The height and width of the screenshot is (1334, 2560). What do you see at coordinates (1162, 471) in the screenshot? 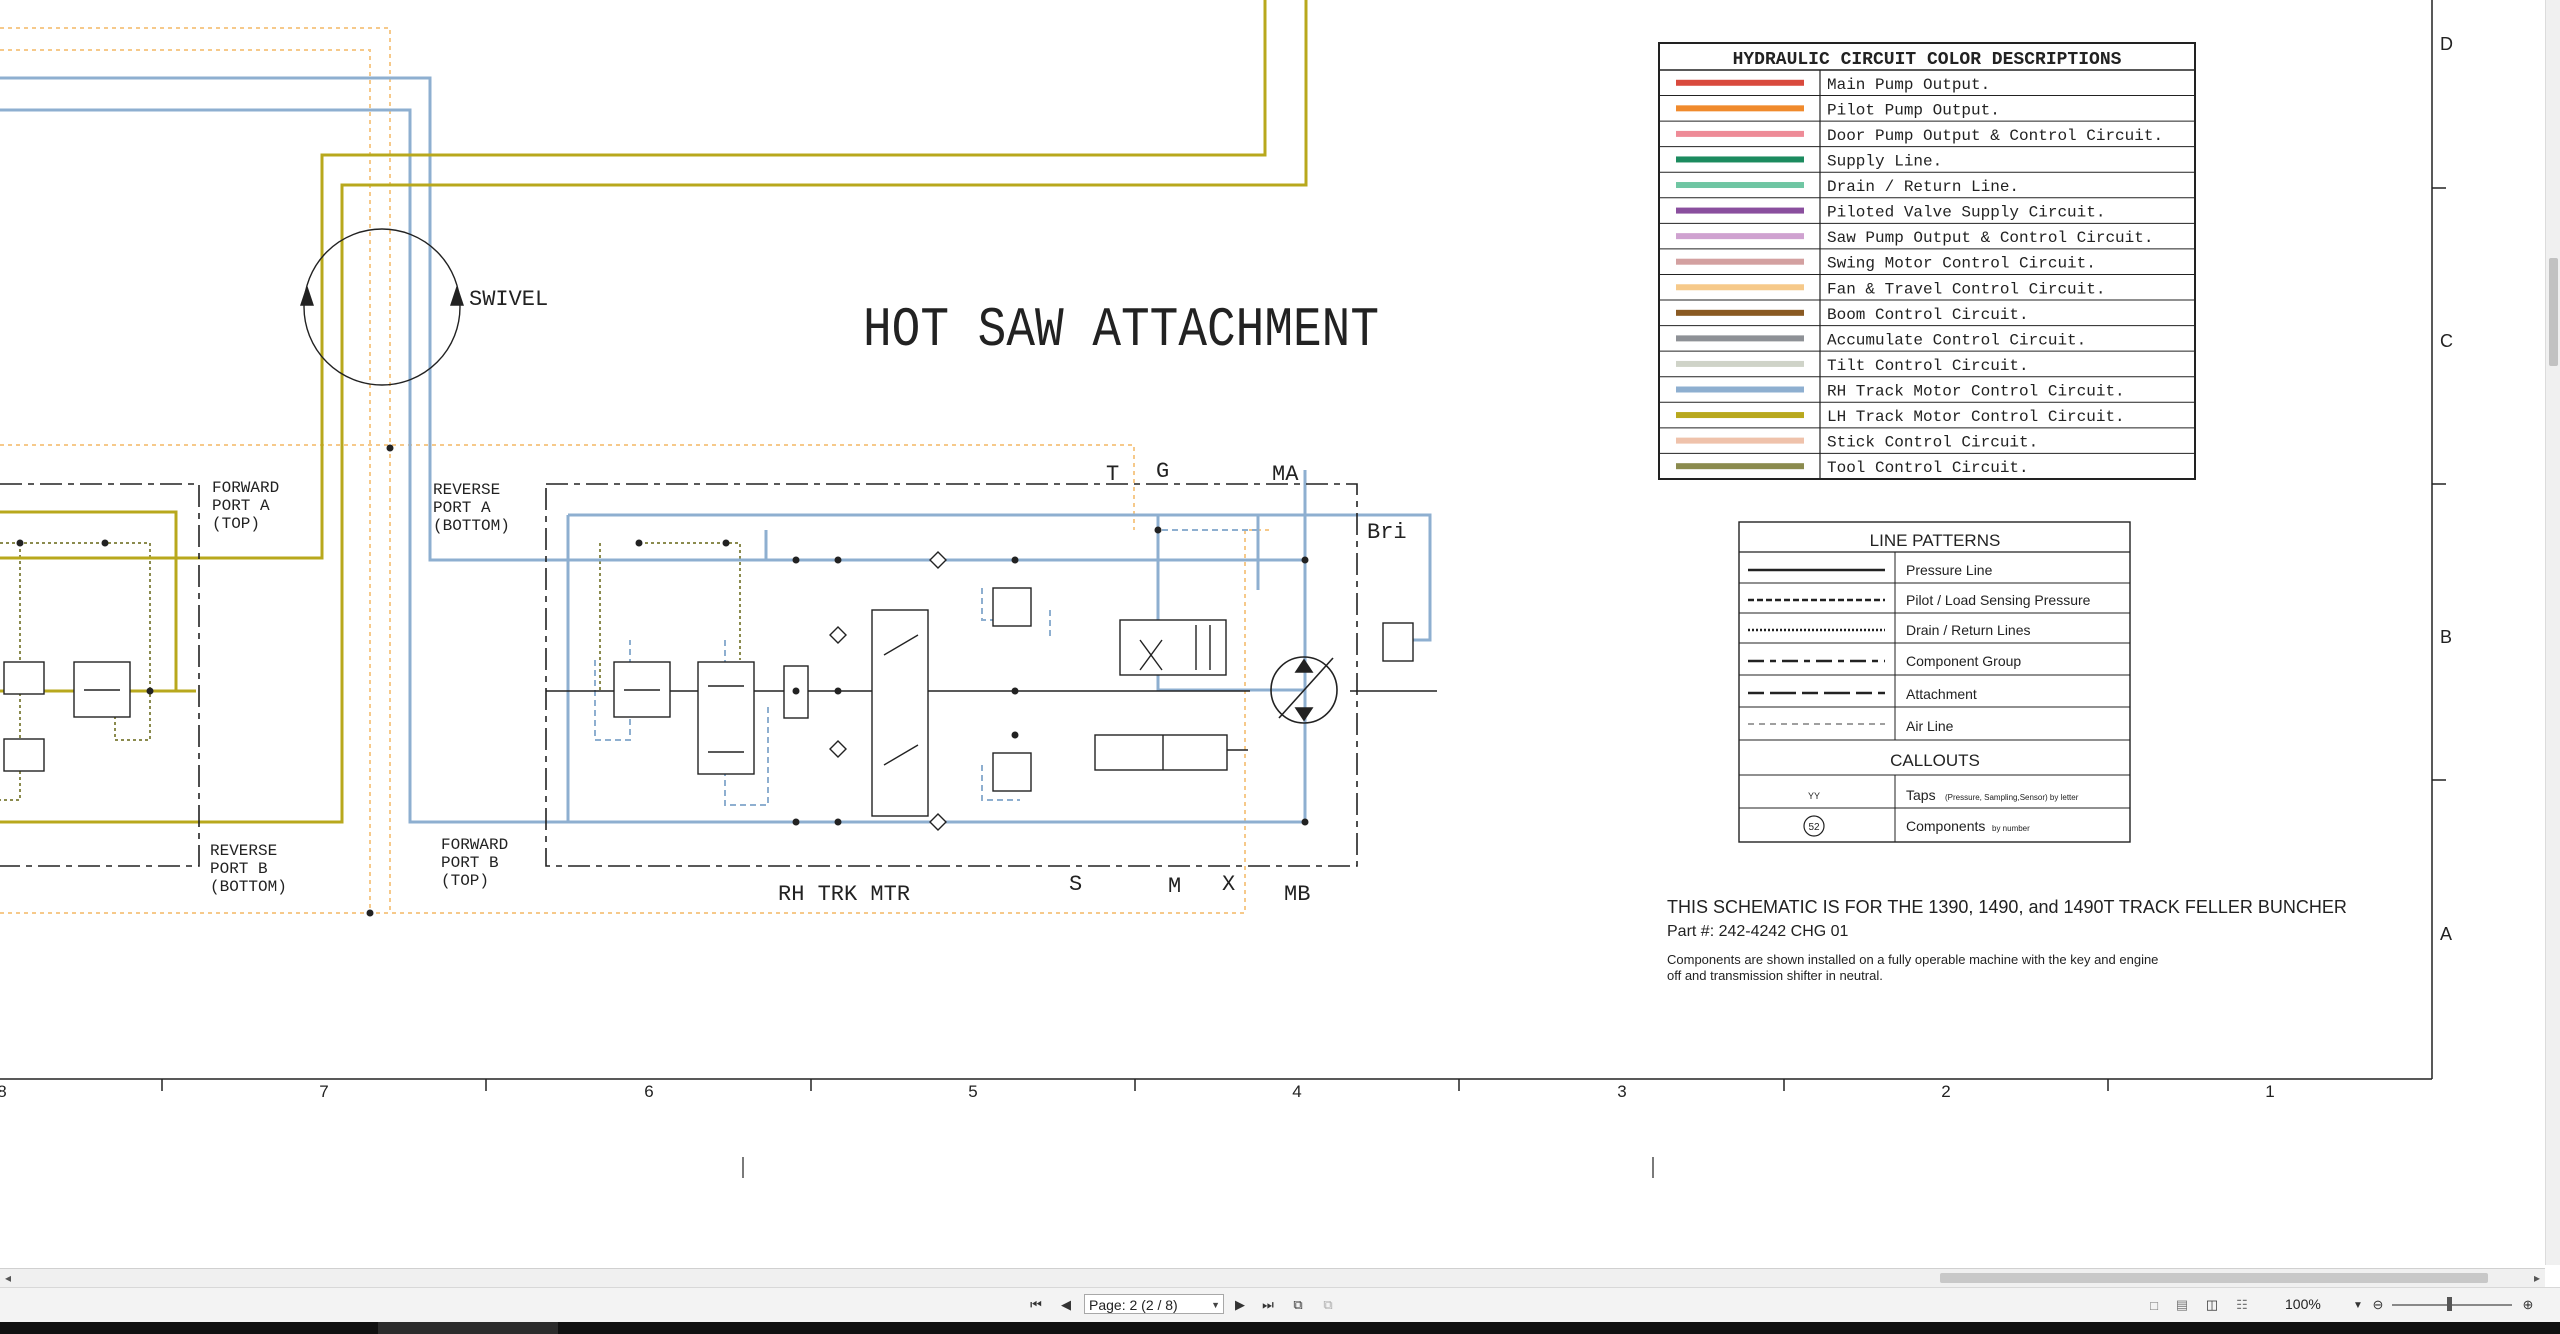
I see `port-g-label: G` at bounding box center [1162, 471].